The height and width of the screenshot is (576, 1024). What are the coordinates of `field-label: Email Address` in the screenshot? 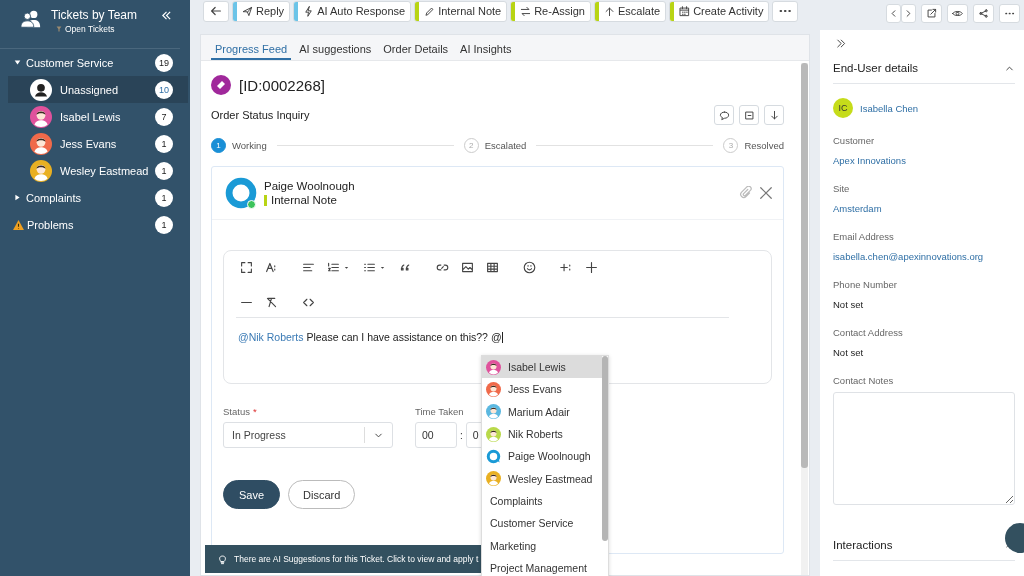 It's located at (864, 236).